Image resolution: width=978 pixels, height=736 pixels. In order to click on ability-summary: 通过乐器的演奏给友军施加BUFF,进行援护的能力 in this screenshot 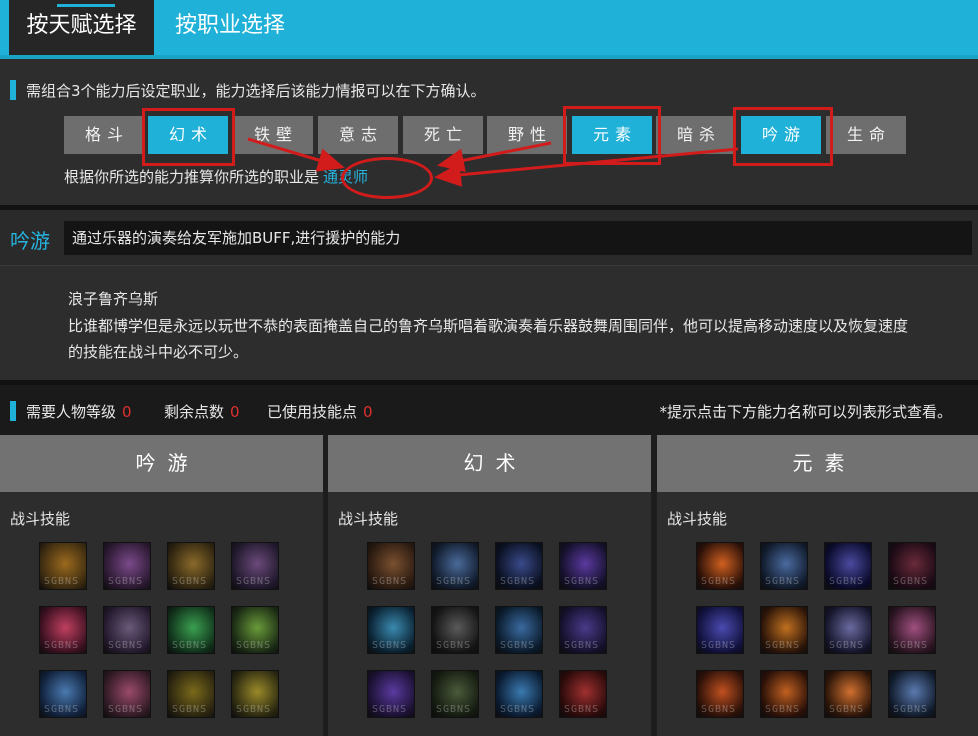, I will do `click(518, 238)`.